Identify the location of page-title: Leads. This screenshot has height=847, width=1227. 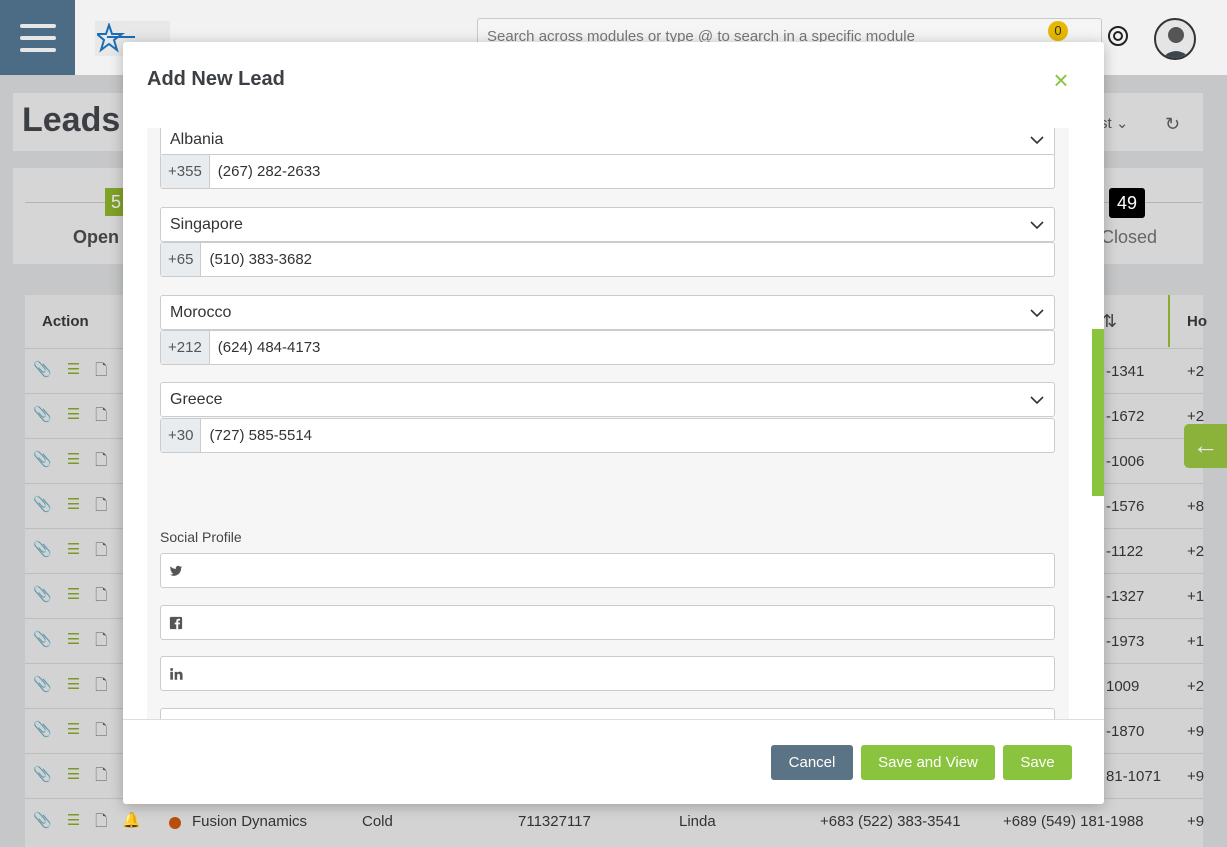
(71, 120).